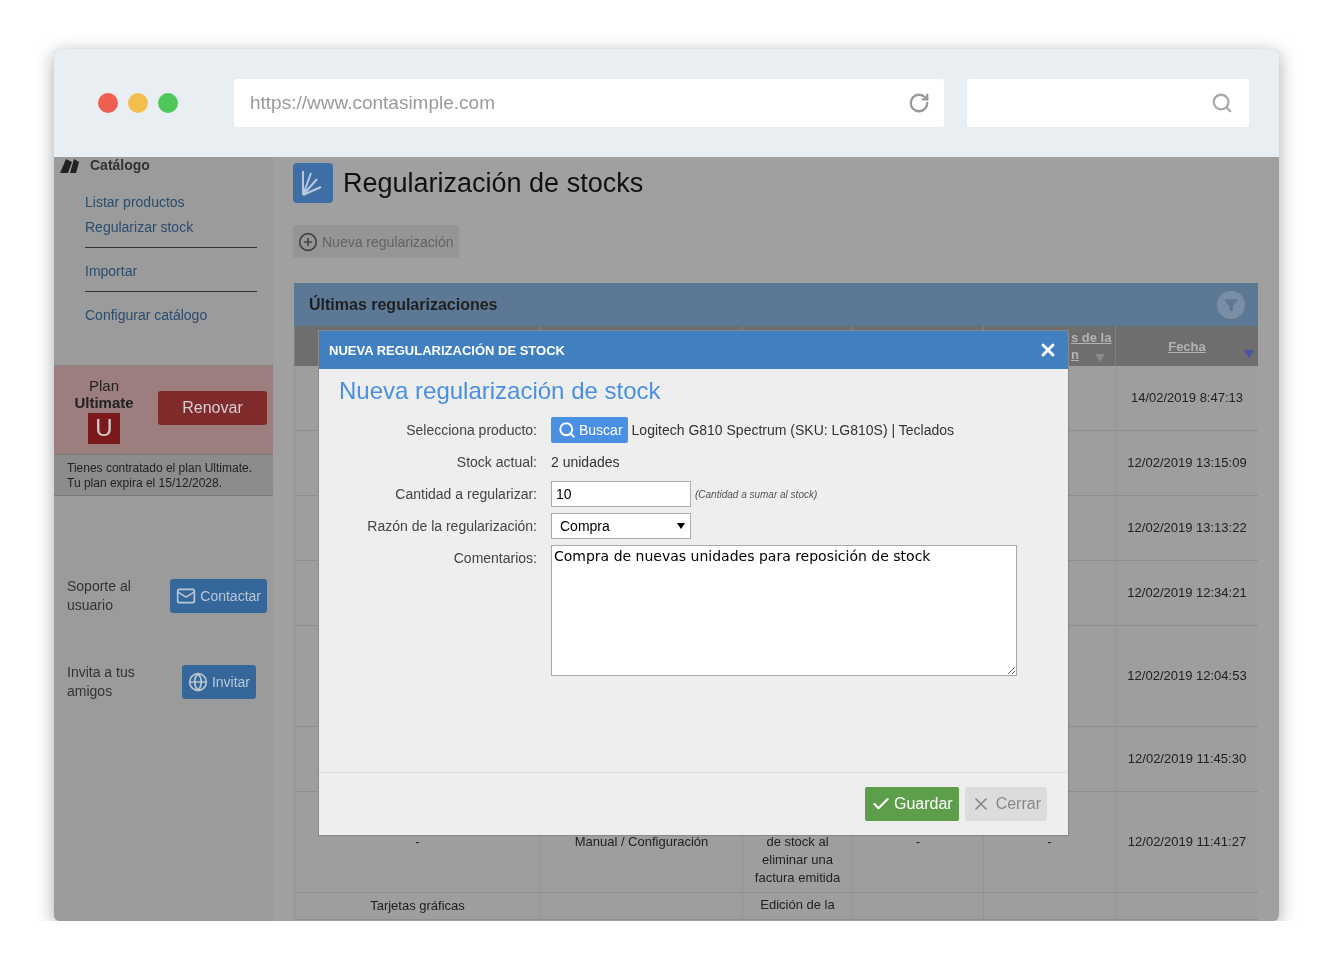 This screenshot has width=1326, height=976. What do you see at coordinates (171, 226) in the screenshot?
I see `sidebar-link: Regularizar stock` at bounding box center [171, 226].